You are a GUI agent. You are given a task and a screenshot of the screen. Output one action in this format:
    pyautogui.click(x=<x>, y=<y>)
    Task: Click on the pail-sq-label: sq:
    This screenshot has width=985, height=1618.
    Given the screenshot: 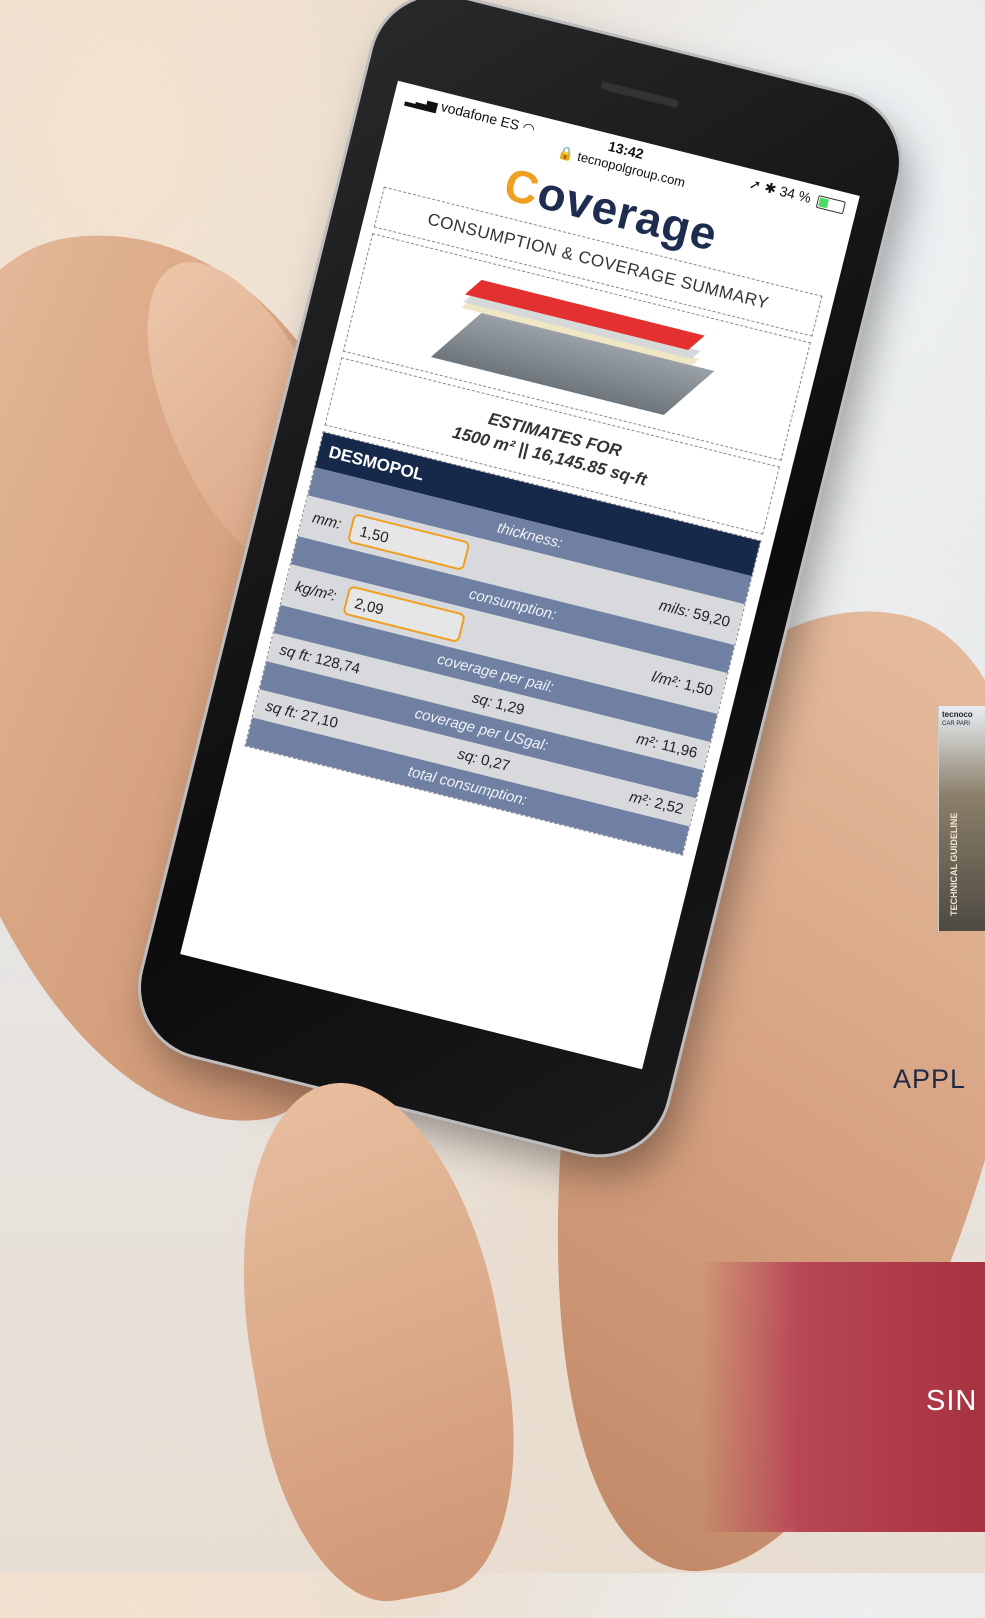 What is the action you would take?
    pyautogui.click(x=482, y=700)
    